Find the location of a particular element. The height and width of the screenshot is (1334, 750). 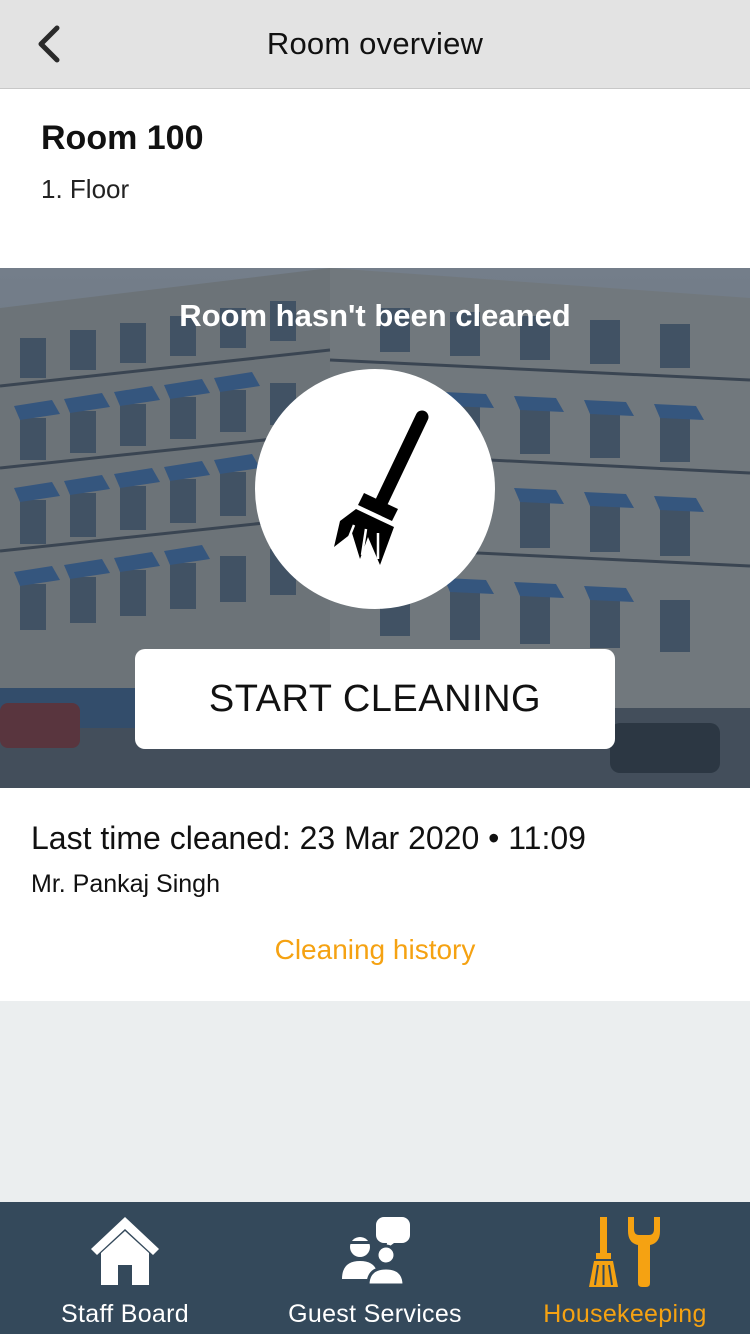

house-icon is located at coordinates (125, 1251).